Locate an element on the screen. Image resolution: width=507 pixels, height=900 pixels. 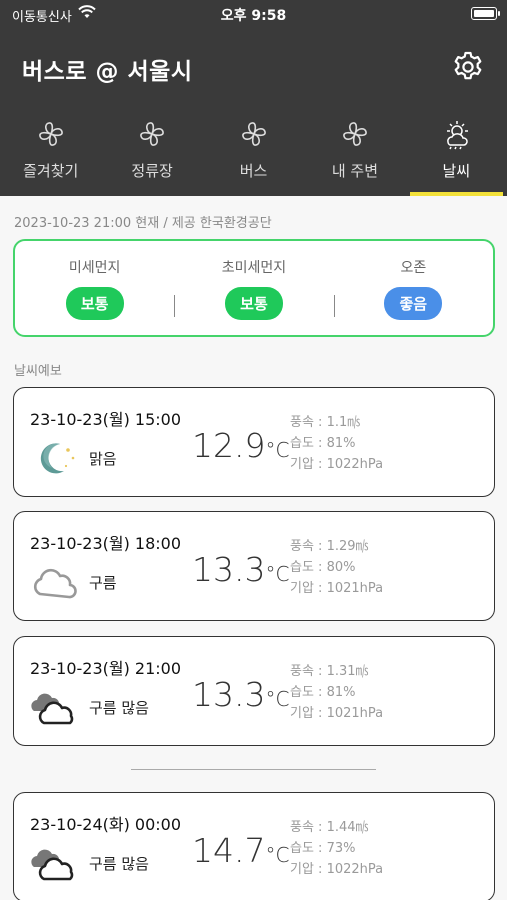
settings-gear-icon is located at coordinates (468, 67).